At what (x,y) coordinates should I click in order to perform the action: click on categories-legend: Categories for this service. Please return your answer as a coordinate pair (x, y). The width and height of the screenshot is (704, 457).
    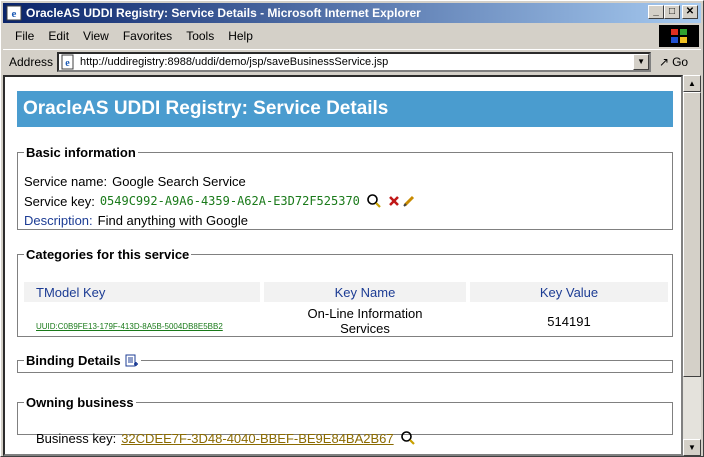
    Looking at the image, I should click on (108, 254).